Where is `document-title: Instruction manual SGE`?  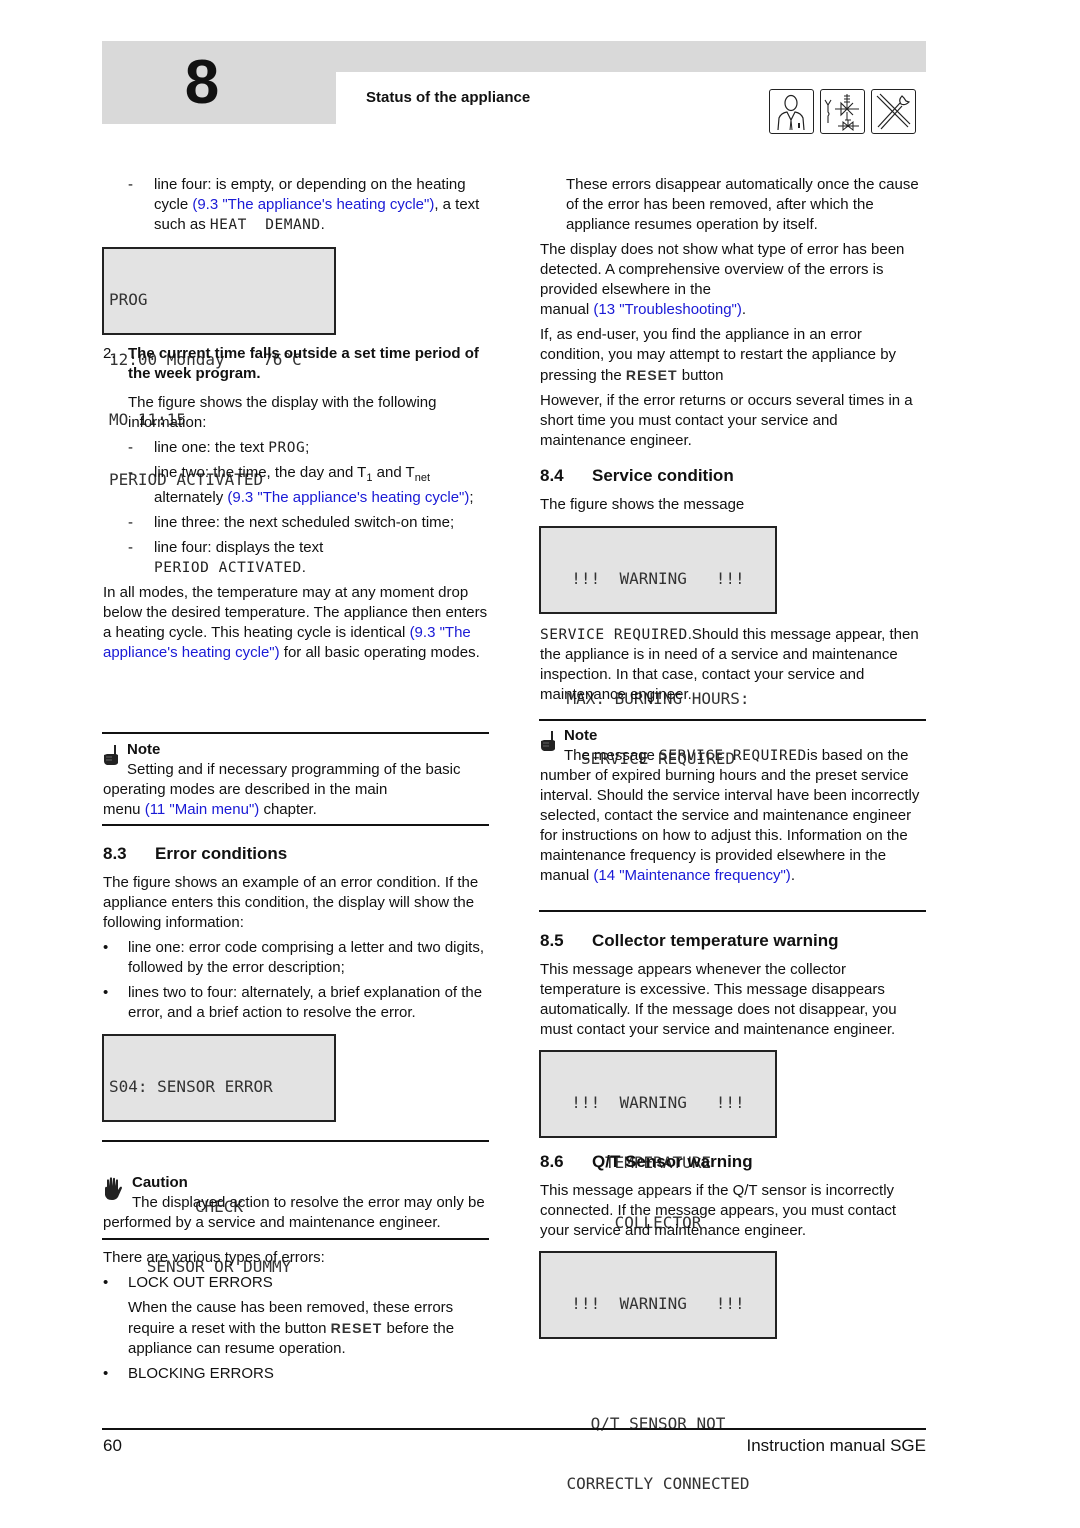
document-title: Instruction manual SGE is located at coordinates (836, 1445).